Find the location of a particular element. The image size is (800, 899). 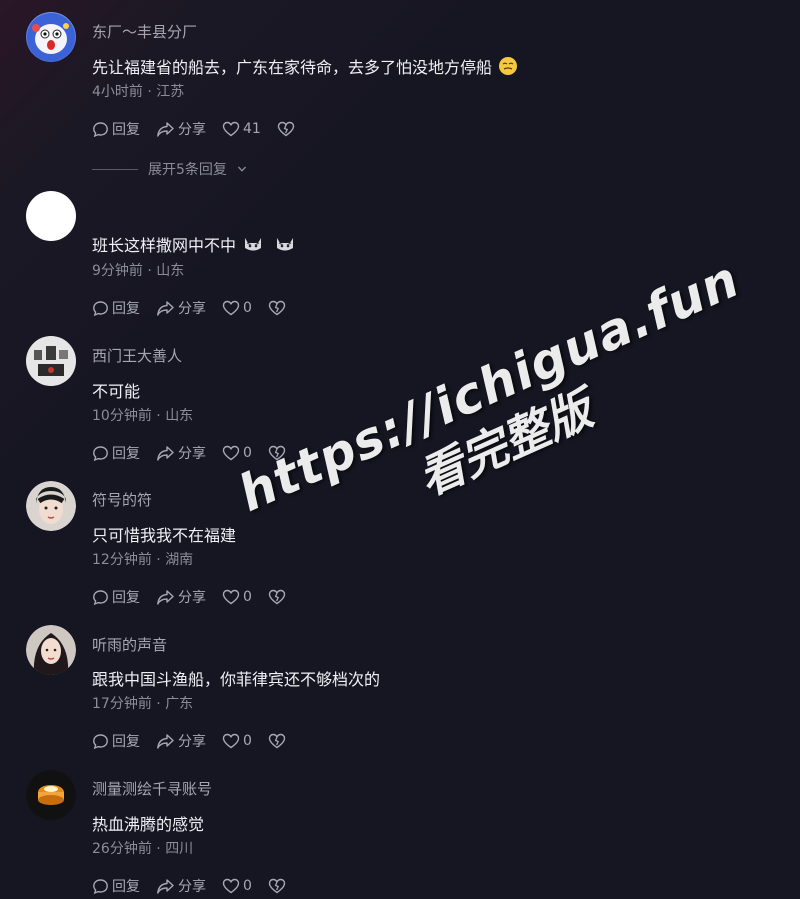

comment-text: 跟我中国斗渔船，你菲律宾还不够档次的 is located at coordinates (236, 678).